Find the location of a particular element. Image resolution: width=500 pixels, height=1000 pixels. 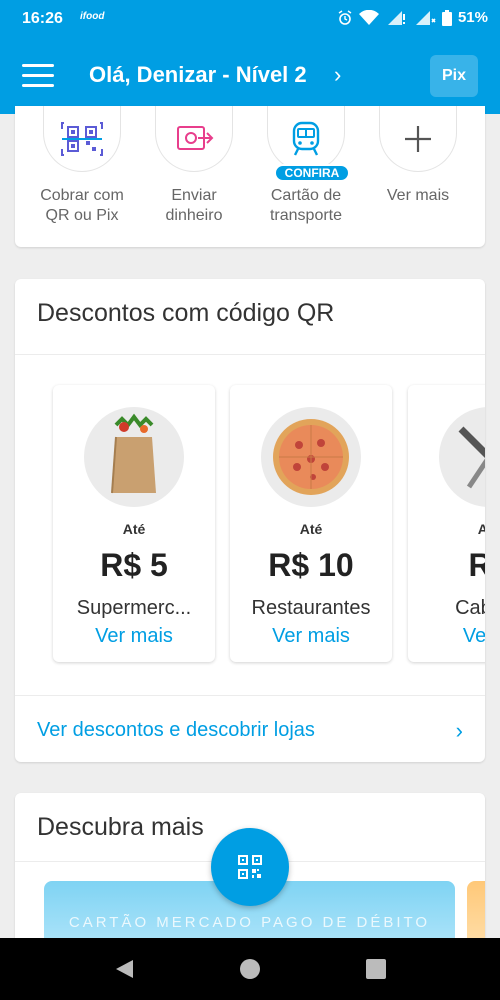

wifi-icon is located at coordinates (368, 17).